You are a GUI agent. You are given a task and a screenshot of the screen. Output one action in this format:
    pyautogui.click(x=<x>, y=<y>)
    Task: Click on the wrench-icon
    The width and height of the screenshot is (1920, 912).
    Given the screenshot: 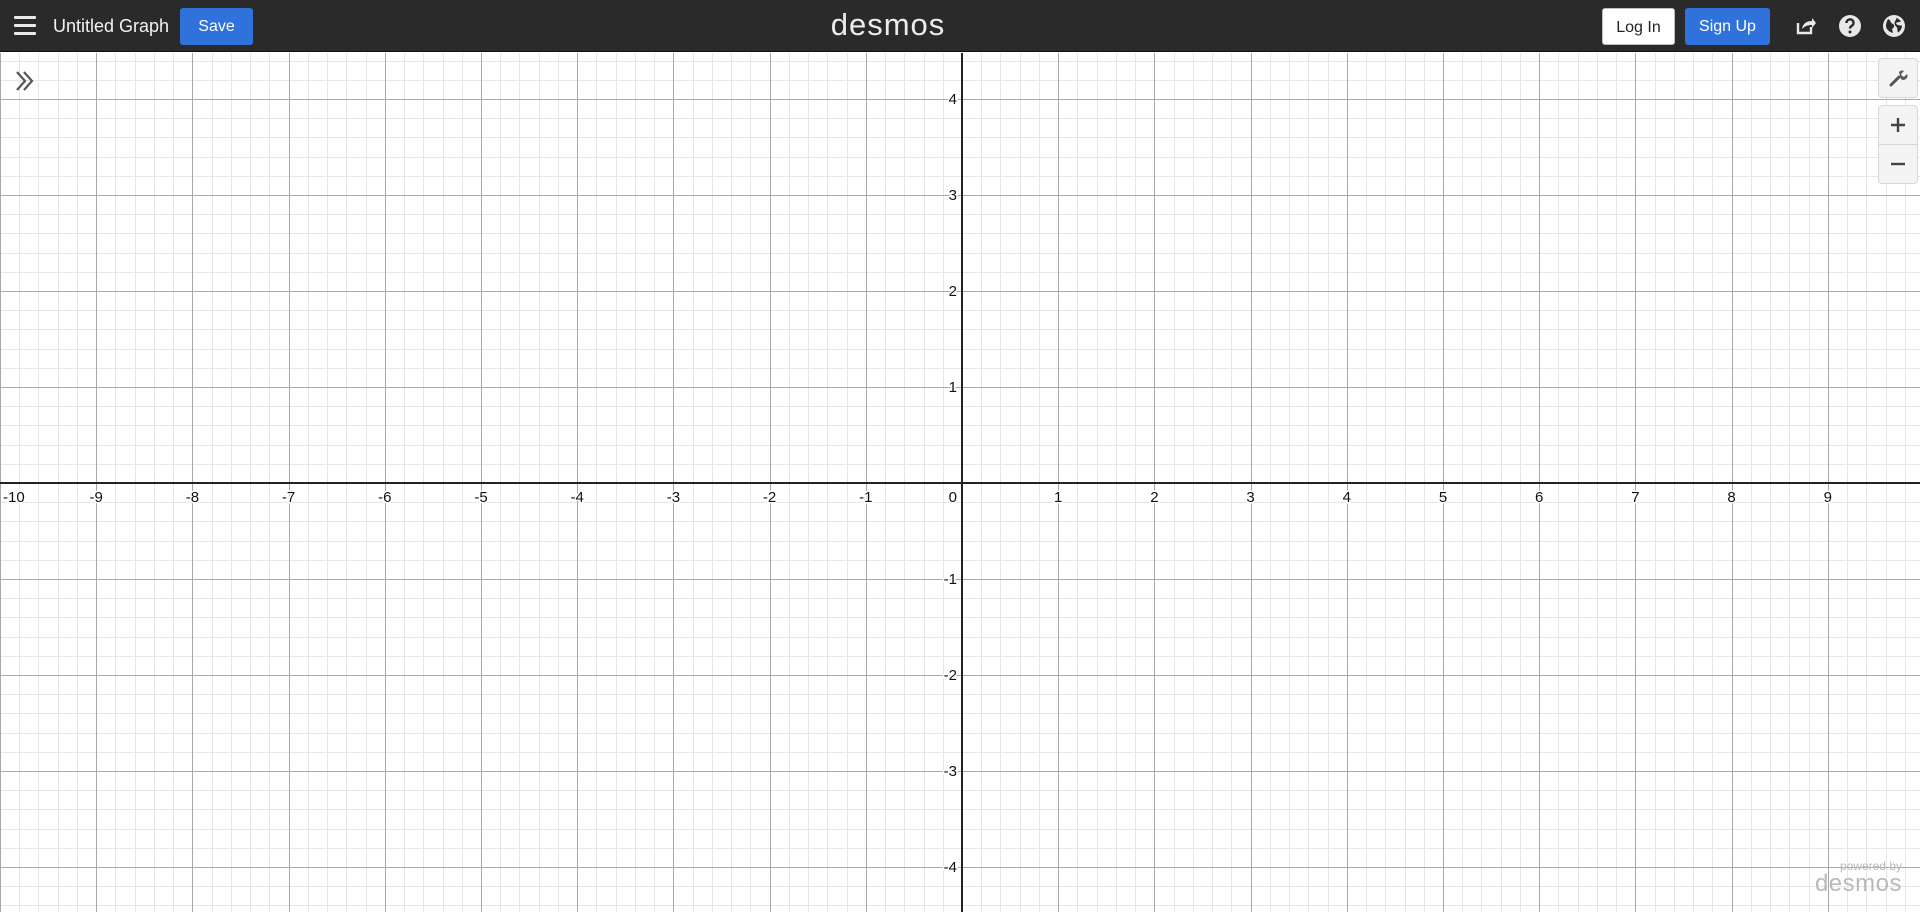 What is the action you would take?
    pyautogui.click(x=1898, y=78)
    